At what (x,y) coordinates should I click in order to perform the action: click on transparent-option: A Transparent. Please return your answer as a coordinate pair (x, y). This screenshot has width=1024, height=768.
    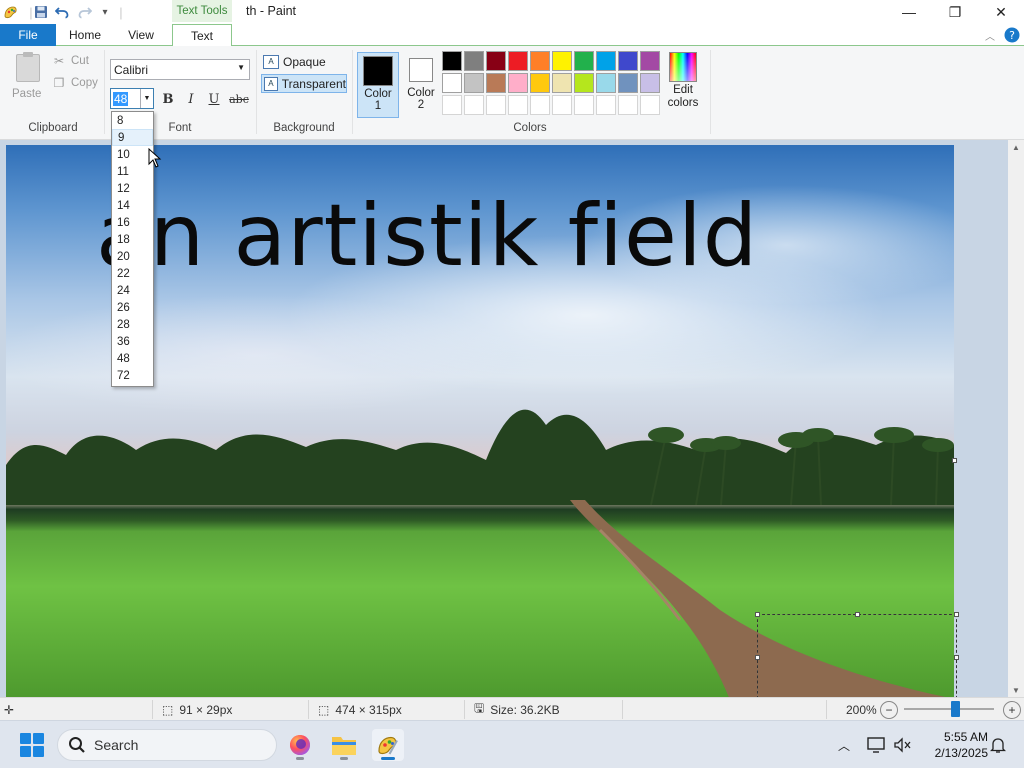
    Looking at the image, I should click on (304, 83).